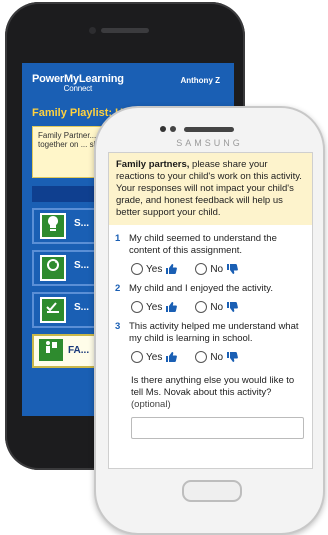 Image resolution: width=328 pixels, height=535 pixels. I want to click on question-number: 2, so click(118, 288).